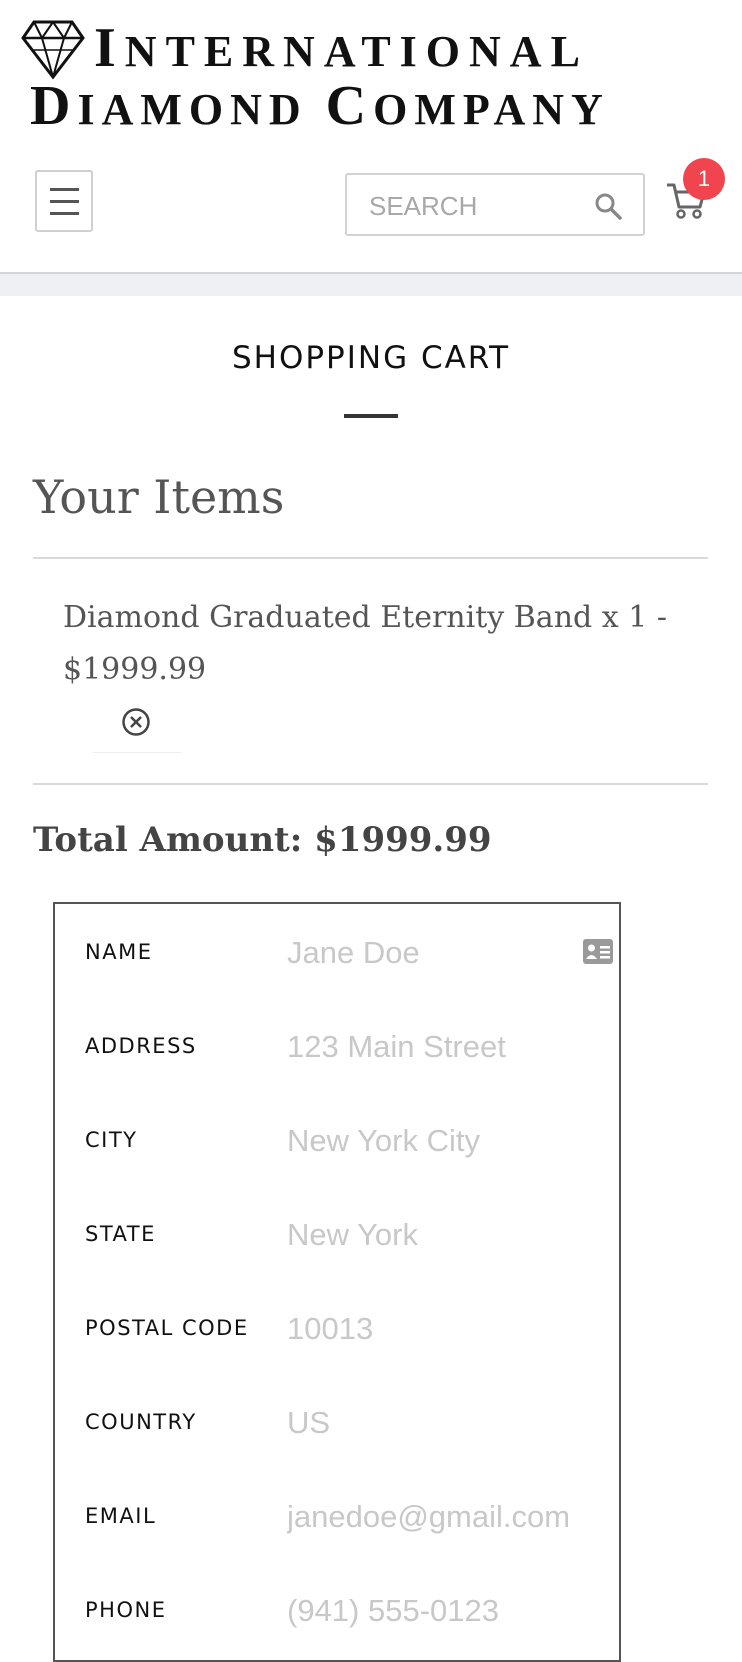 Image resolution: width=742 pixels, height=1662 pixels. I want to click on brand-initial: I, so click(109, 48).